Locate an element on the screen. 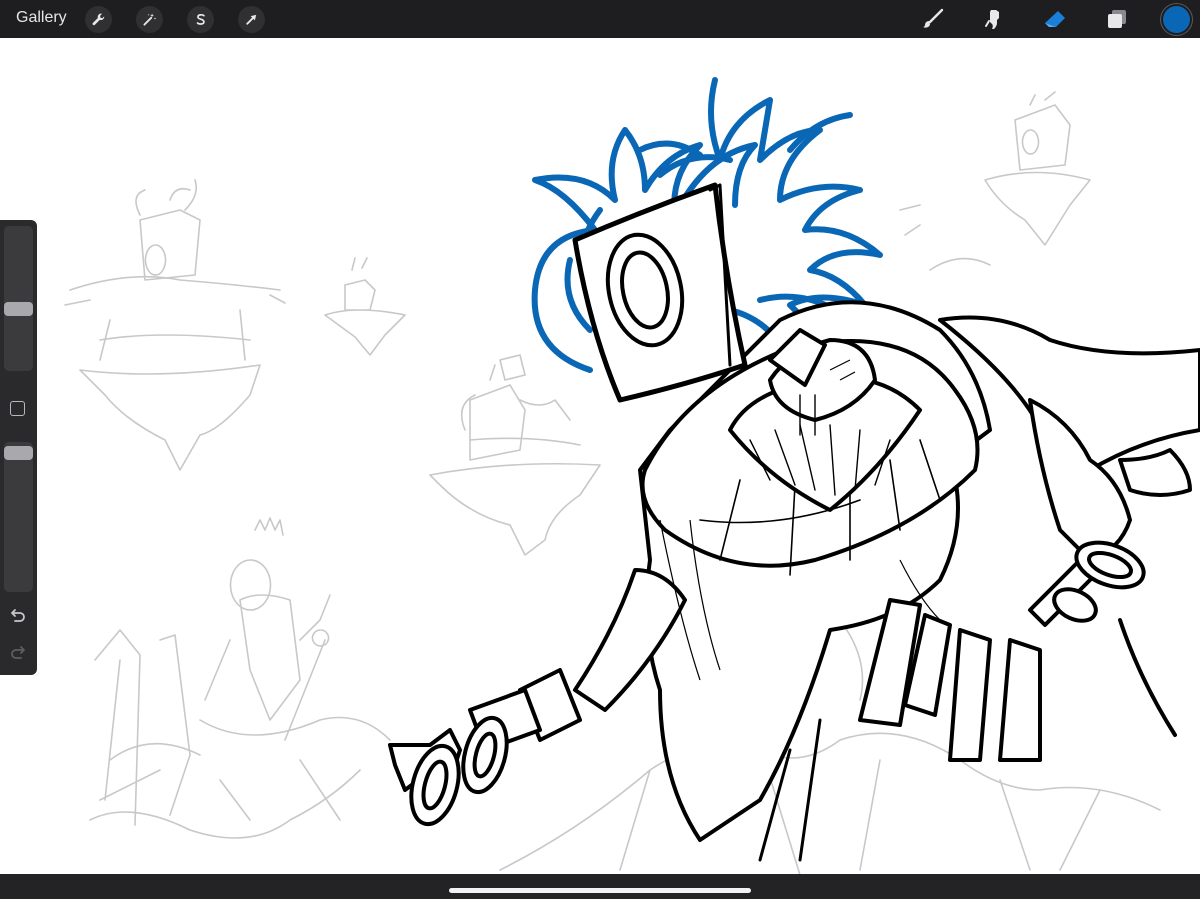  opacity-knob is located at coordinates (18, 453).